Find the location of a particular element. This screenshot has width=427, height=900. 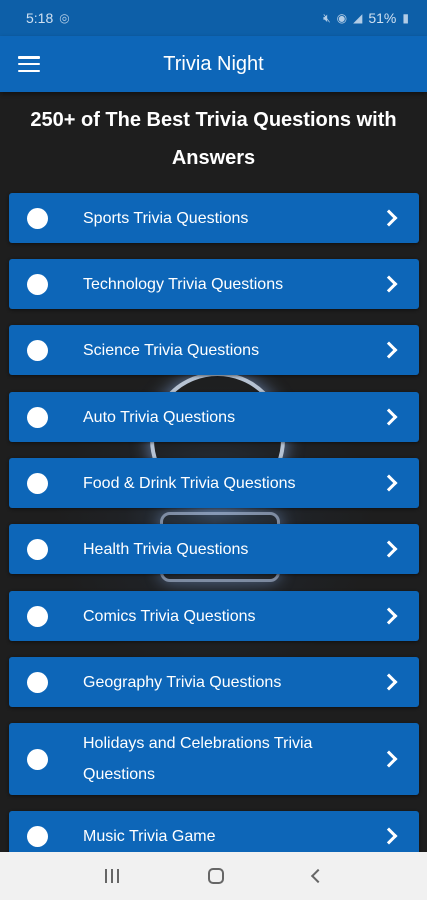

sync-icon: ◎ is located at coordinates (64, 18).